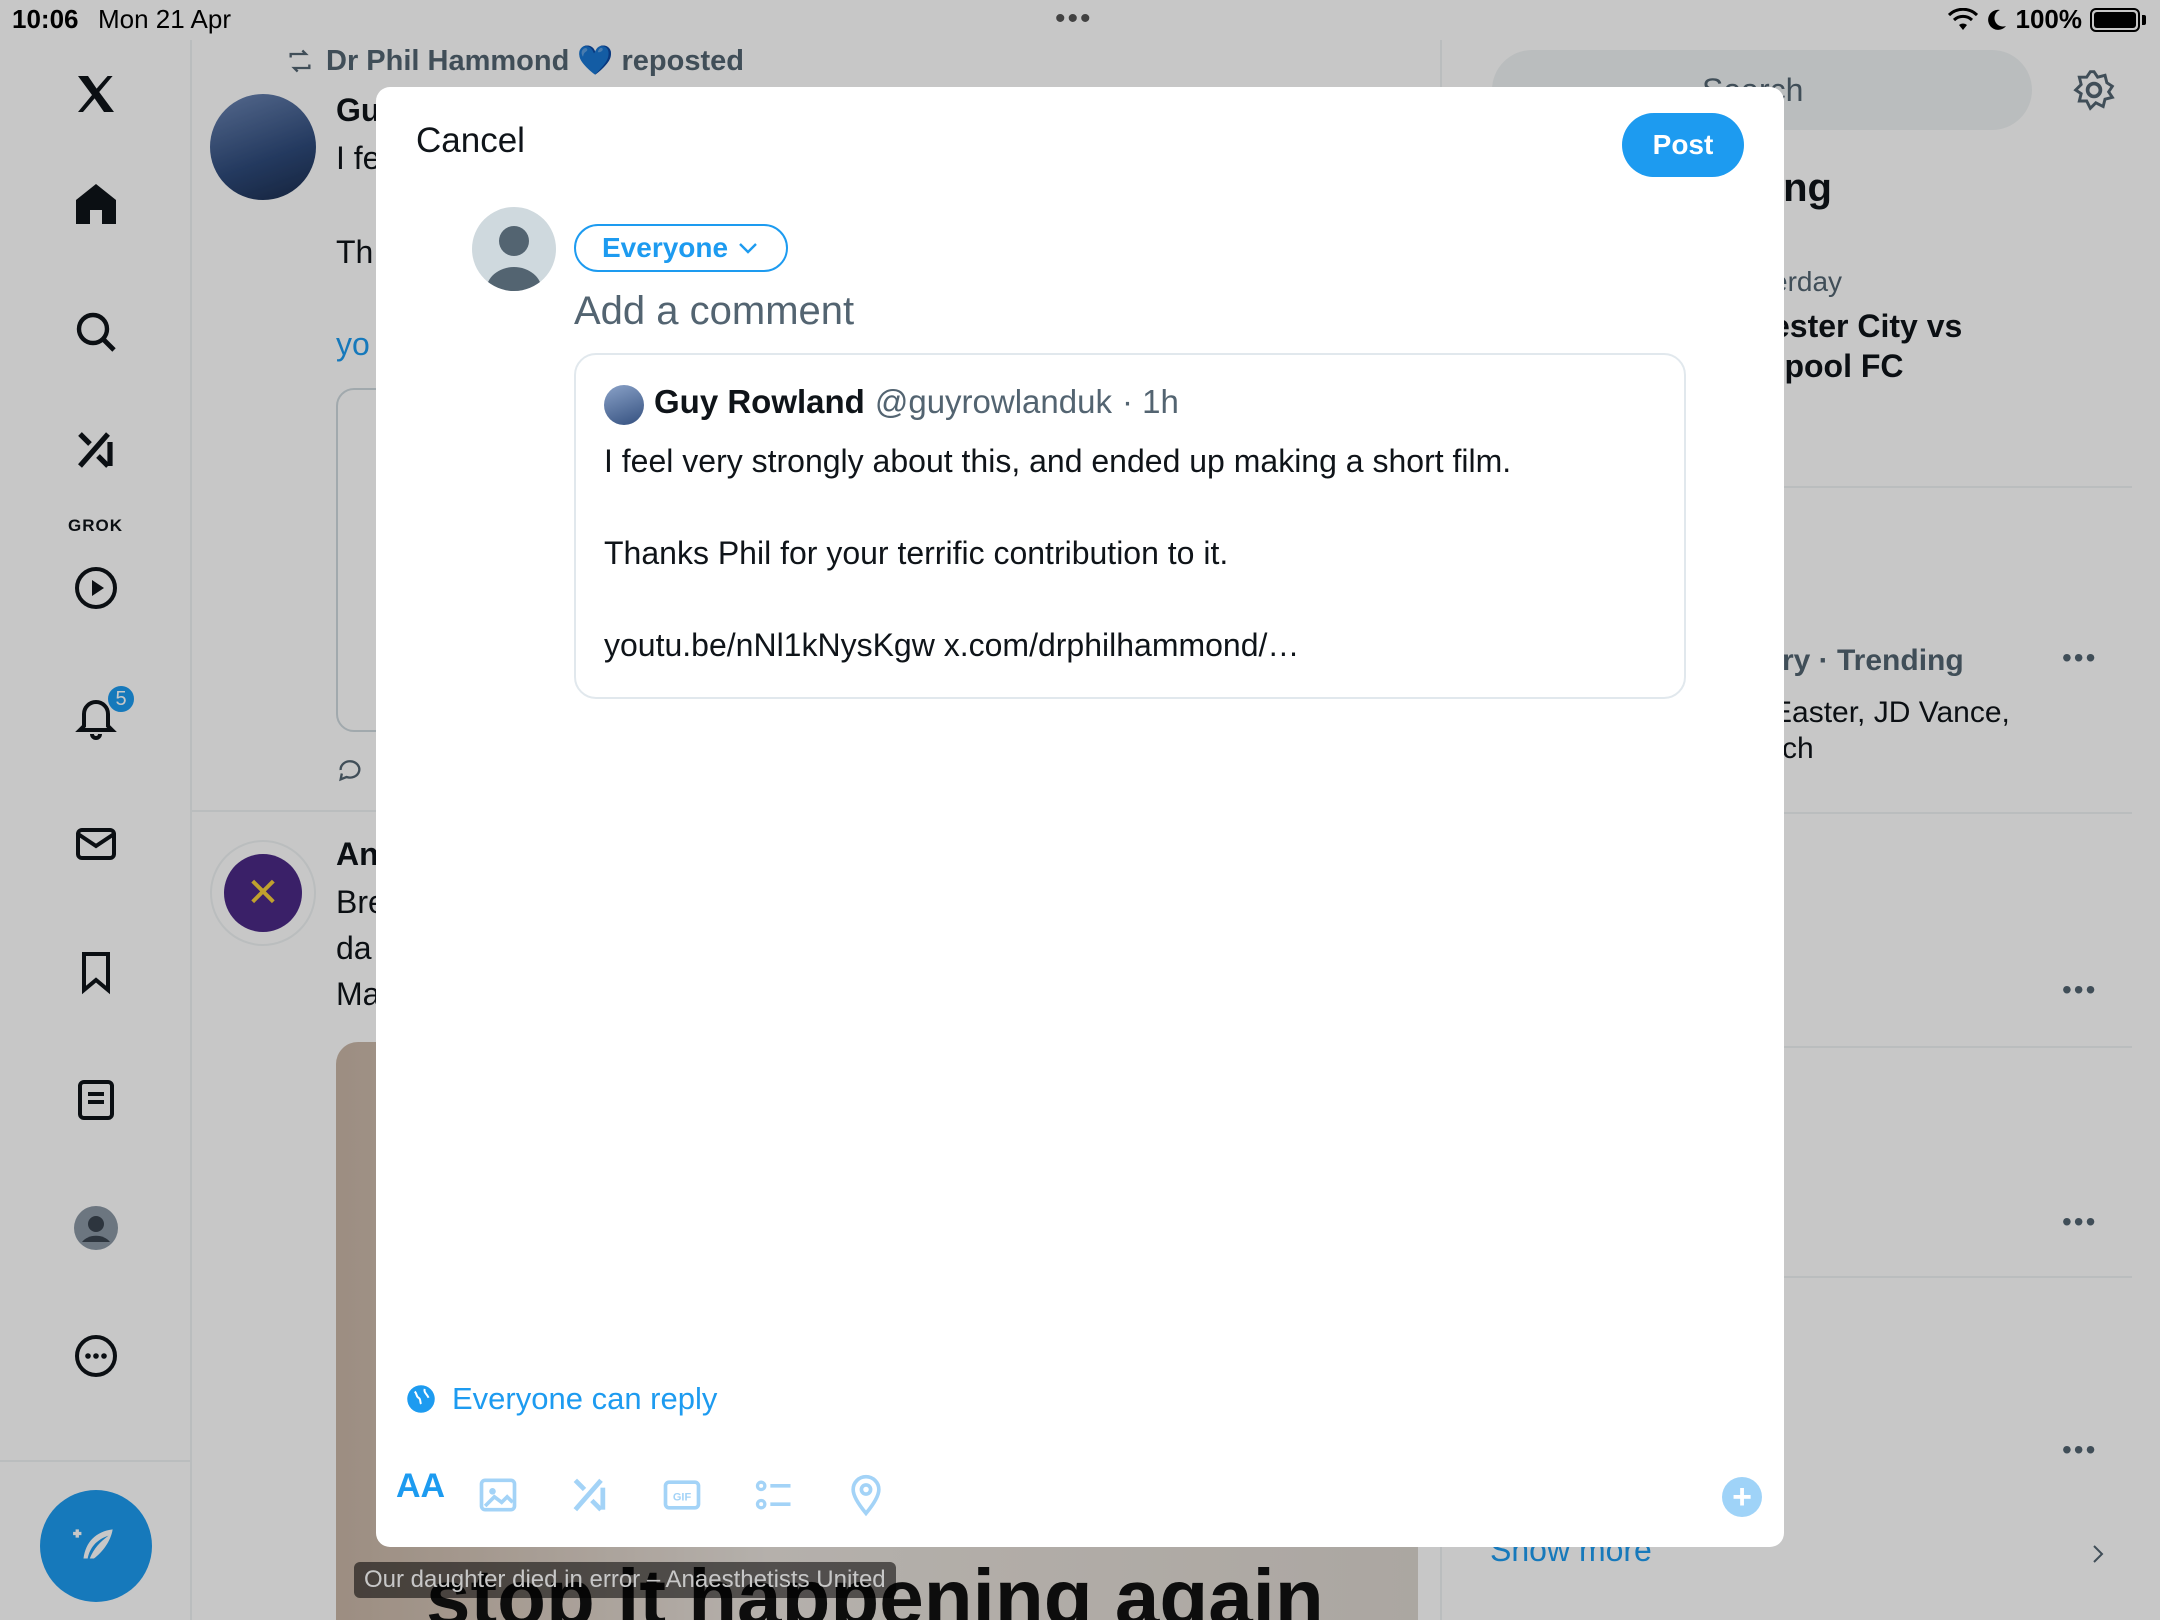 The width and height of the screenshot is (2160, 1620). I want to click on gif-button: GIF, so click(682, 1495).